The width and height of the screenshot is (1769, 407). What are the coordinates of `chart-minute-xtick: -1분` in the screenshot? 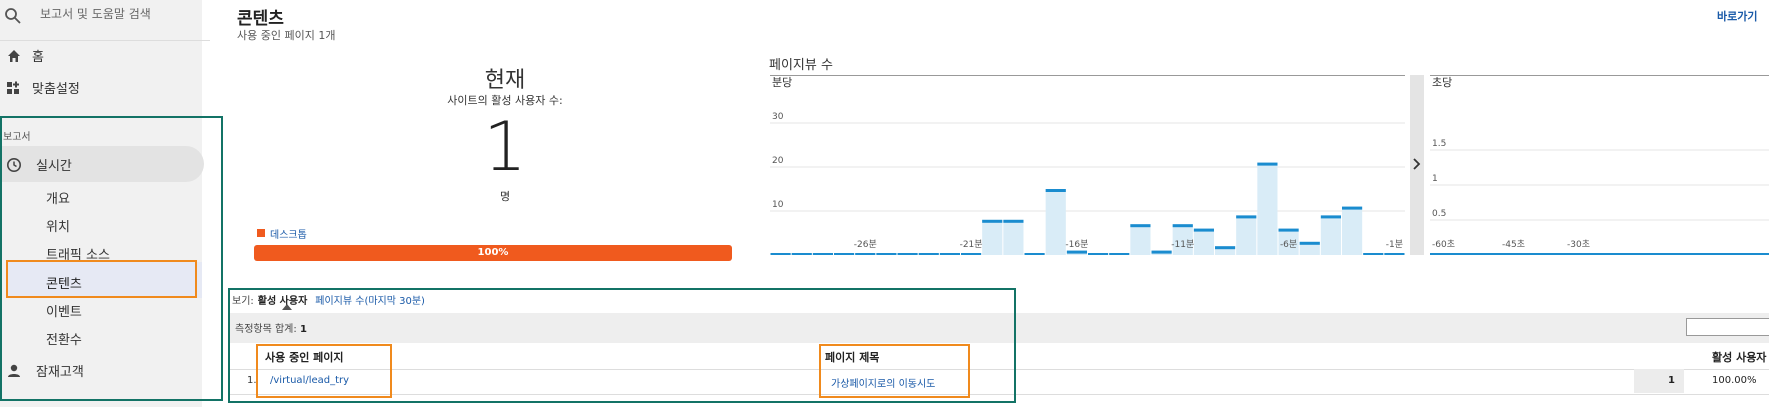 It's located at (1394, 244).